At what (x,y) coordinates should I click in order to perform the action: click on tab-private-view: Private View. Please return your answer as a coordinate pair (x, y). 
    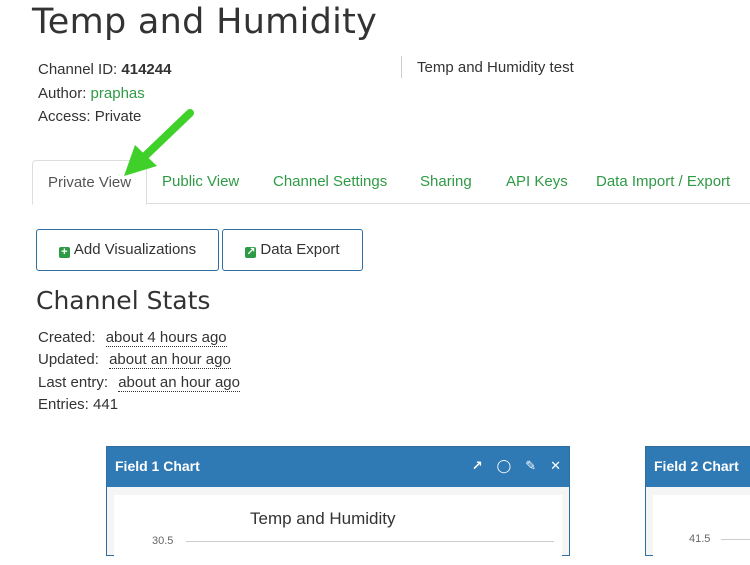
    Looking at the image, I should click on (90, 182).